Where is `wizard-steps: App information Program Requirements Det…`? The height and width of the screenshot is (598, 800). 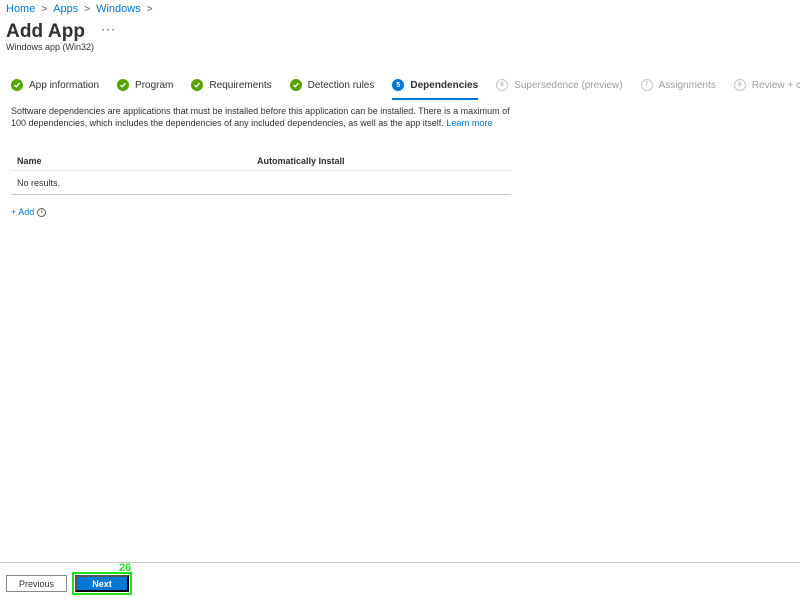
wizard-steps: App information Program Requirements Det… is located at coordinates (405, 88).